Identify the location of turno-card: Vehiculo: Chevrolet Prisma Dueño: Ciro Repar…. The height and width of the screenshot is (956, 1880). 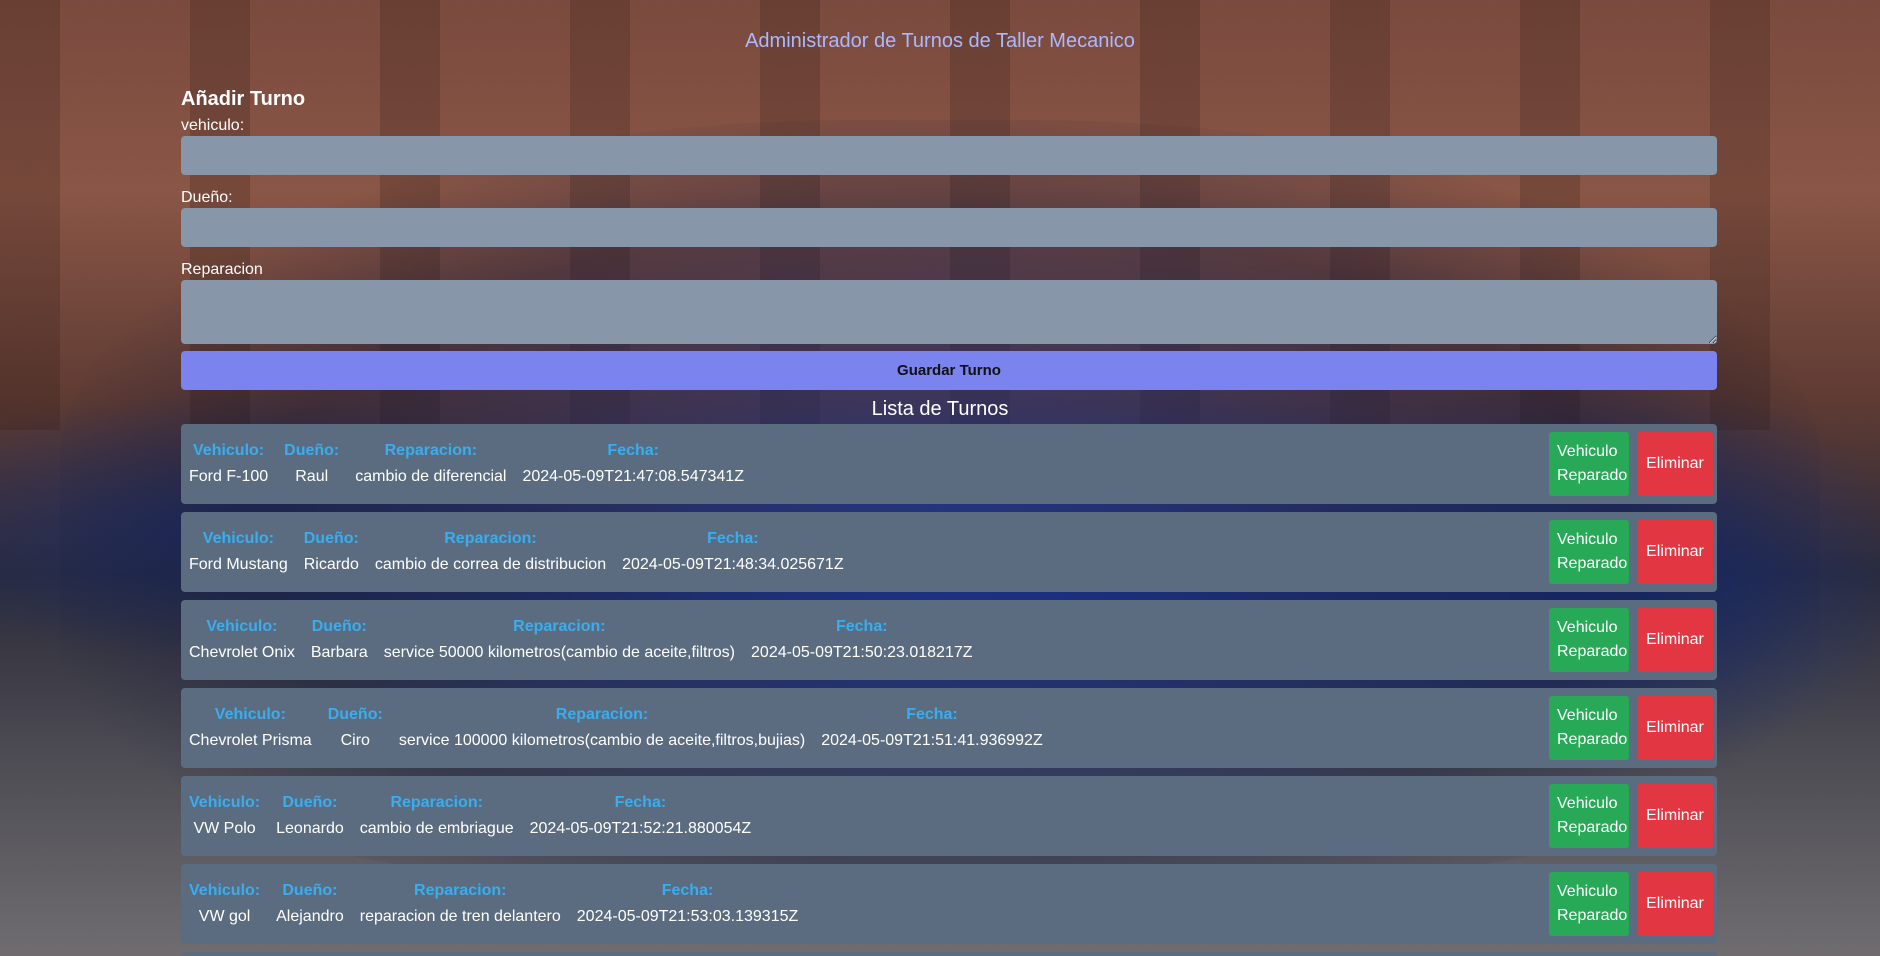
(949, 728).